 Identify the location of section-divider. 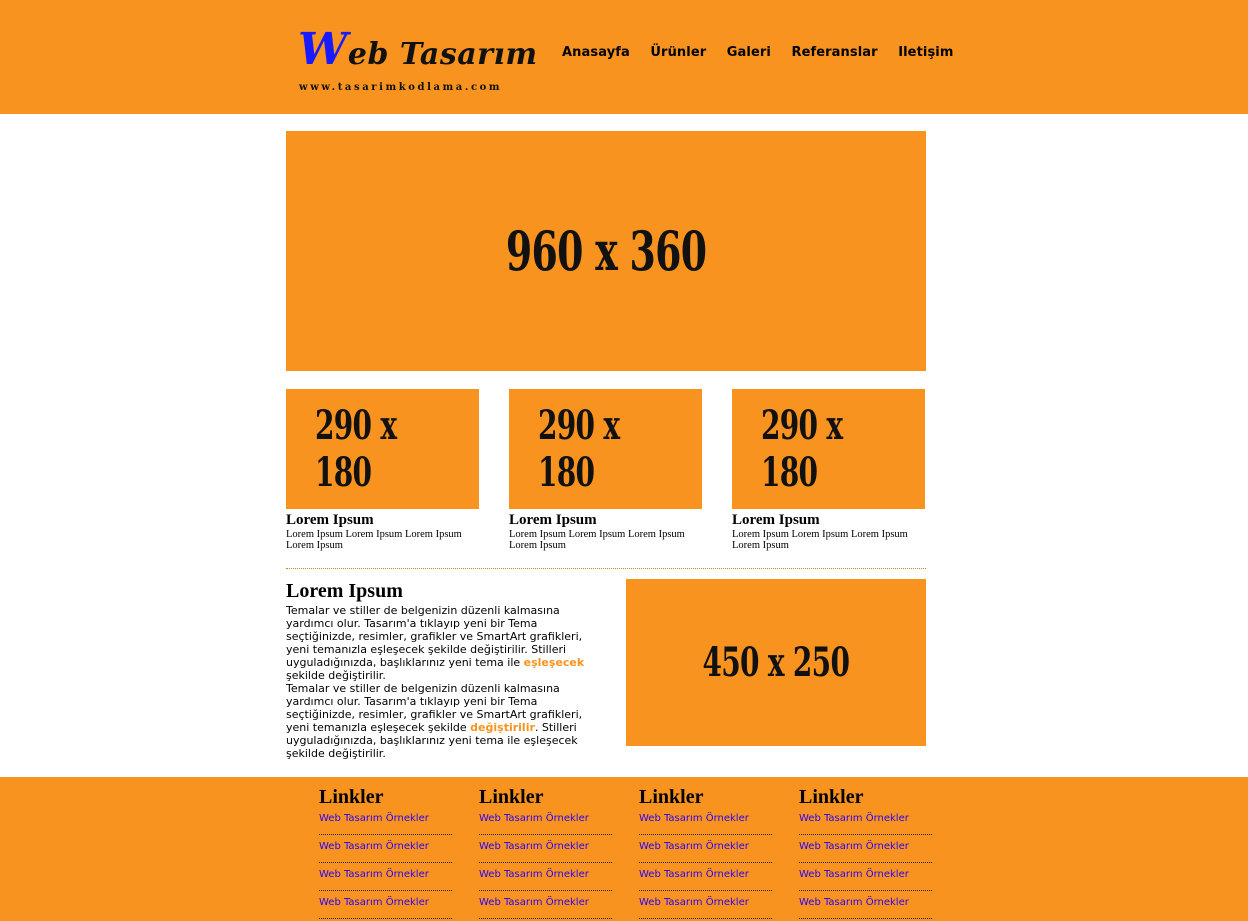
(606, 568).